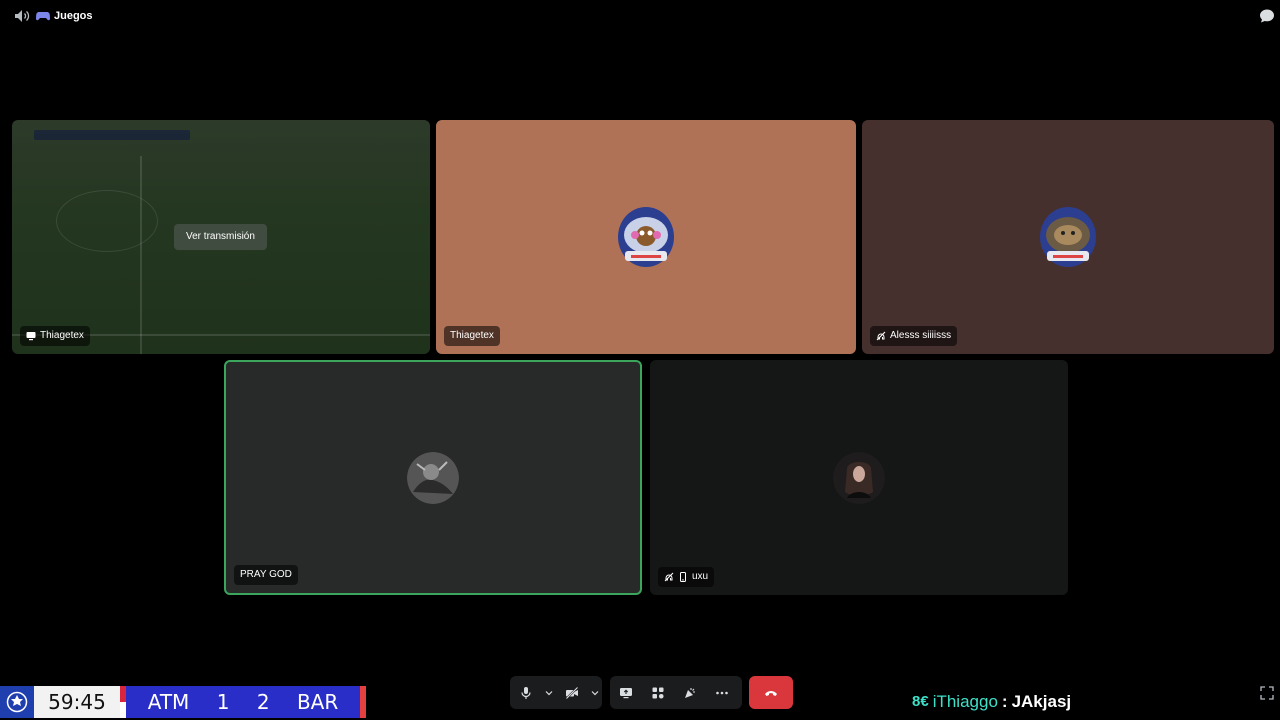 Image resolution: width=1280 pixels, height=720 pixels. I want to click on screen-share-button, so click(626, 692).